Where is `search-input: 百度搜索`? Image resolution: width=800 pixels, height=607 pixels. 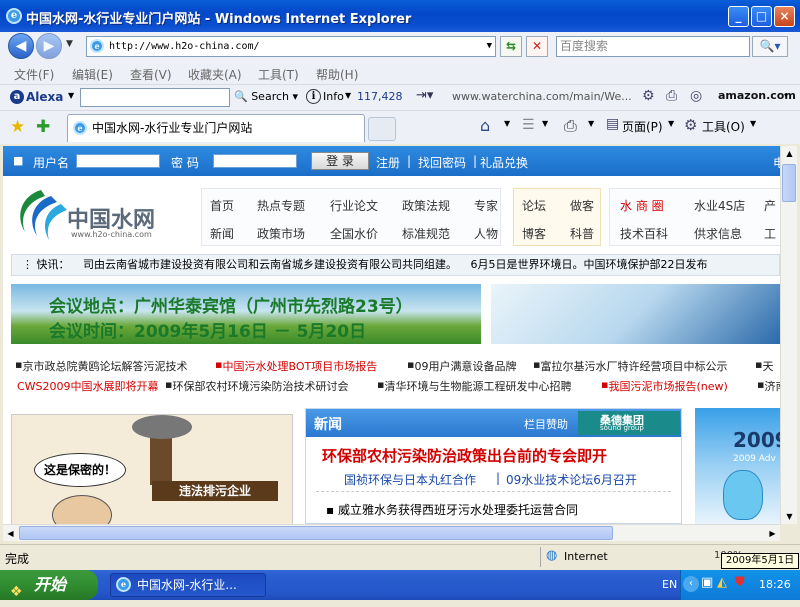 search-input: 百度搜索 is located at coordinates (653, 46).